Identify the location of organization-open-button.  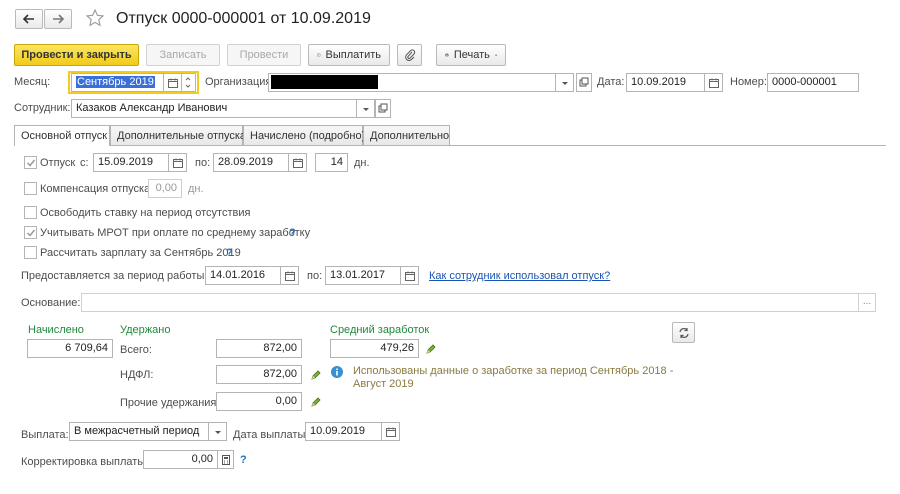
(584, 82).